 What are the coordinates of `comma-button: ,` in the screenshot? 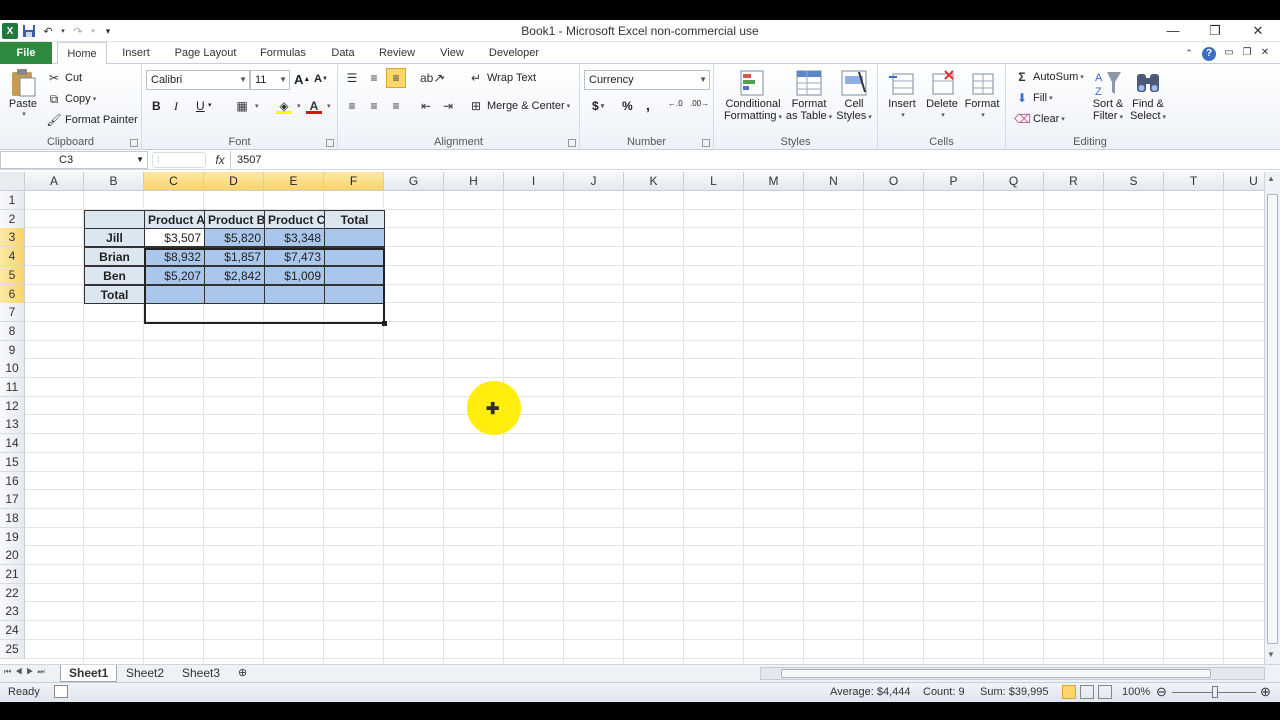 It's located at (648, 105).